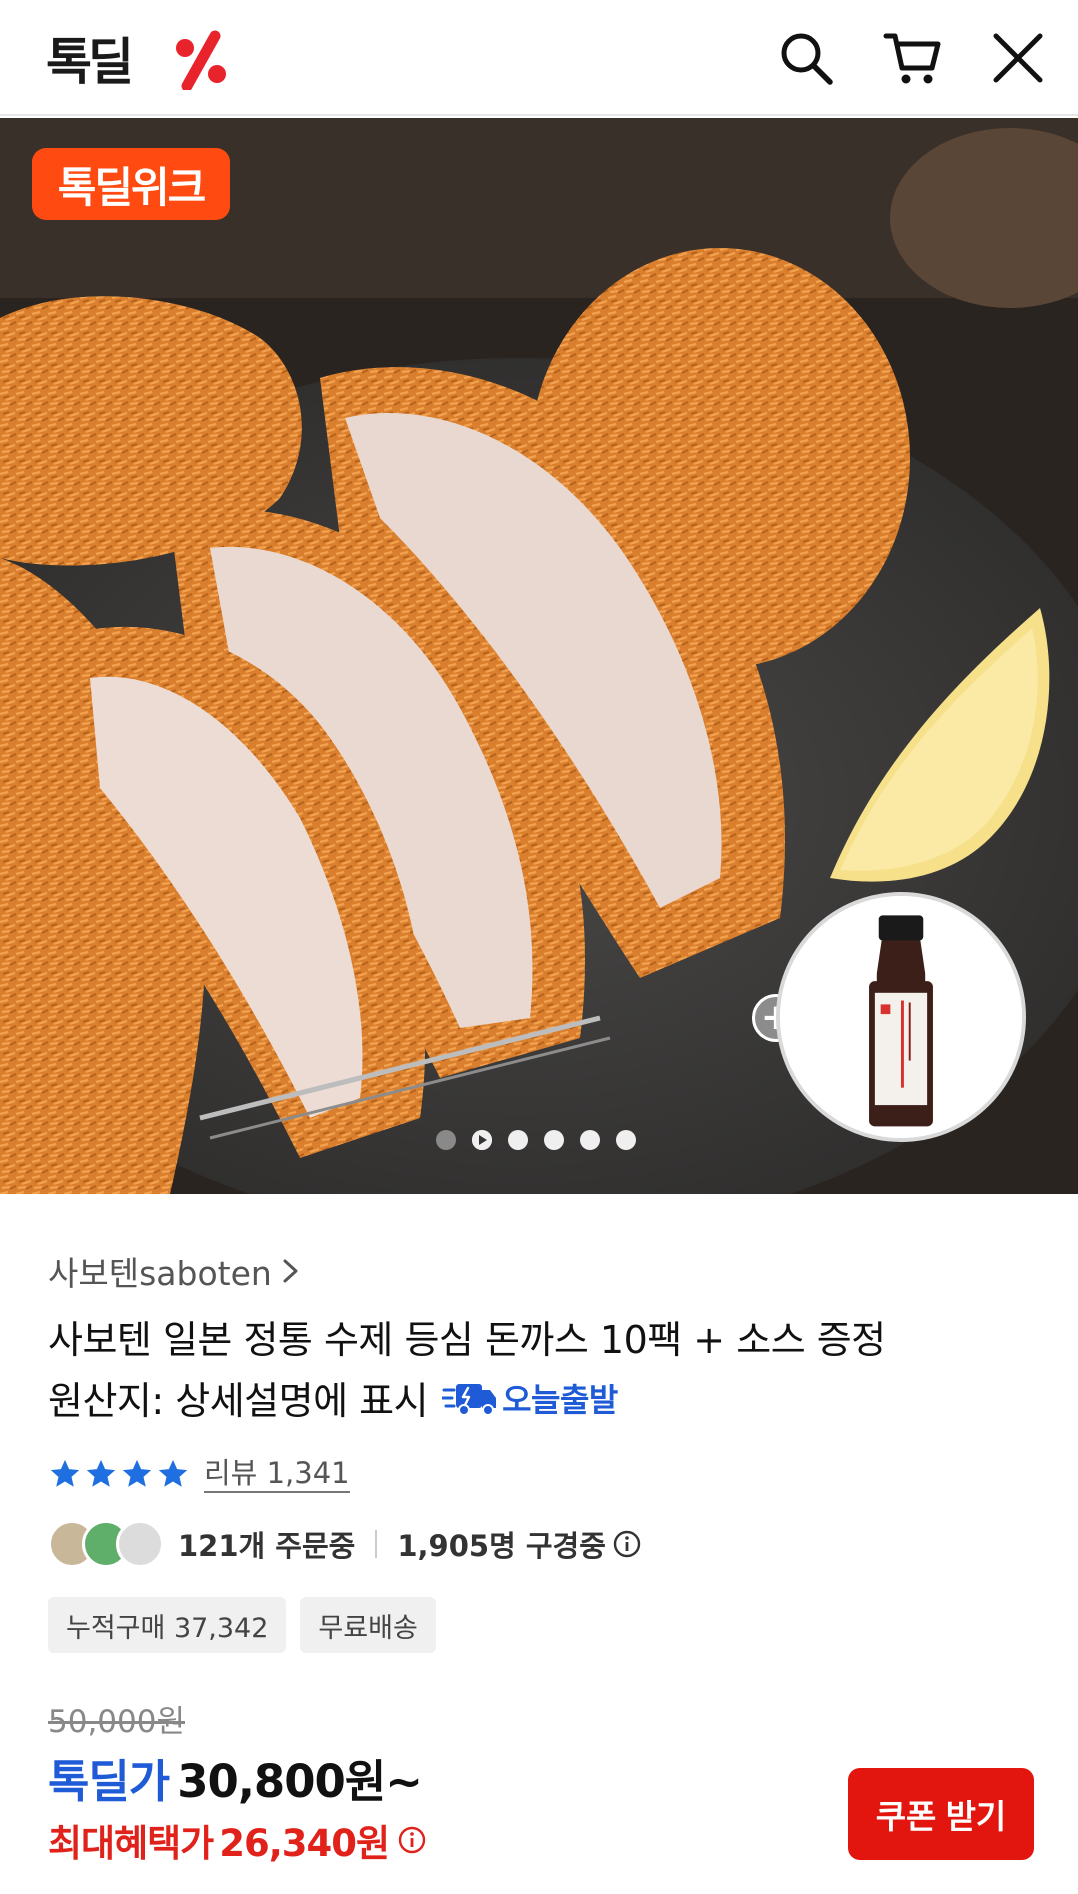  What do you see at coordinates (277, 1474) in the screenshot?
I see `review-count-link: 리뷰 1,341` at bounding box center [277, 1474].